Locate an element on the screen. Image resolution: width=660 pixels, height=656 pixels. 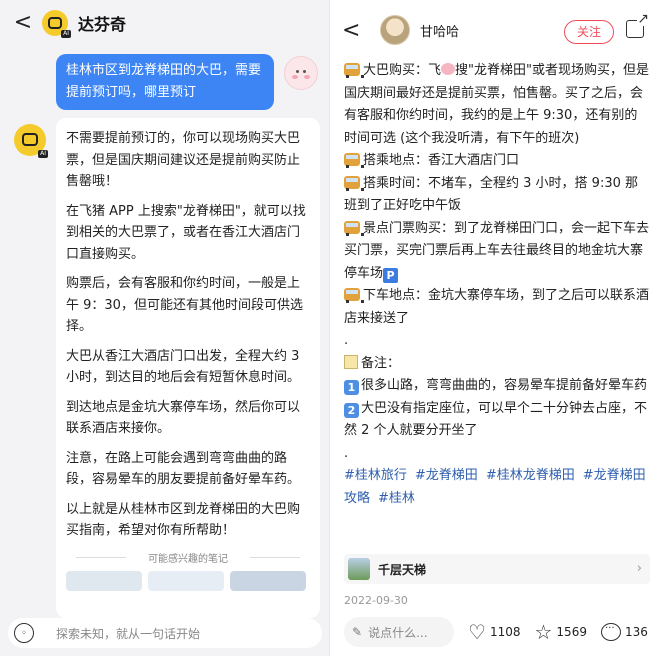
related-note-thumbnail is located at coordinates (359, 569).